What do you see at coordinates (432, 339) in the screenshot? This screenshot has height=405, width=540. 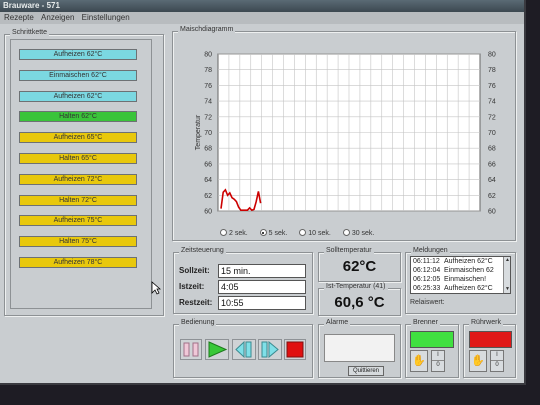 I see `brenner-lamp` at bounding box center [432, 339].